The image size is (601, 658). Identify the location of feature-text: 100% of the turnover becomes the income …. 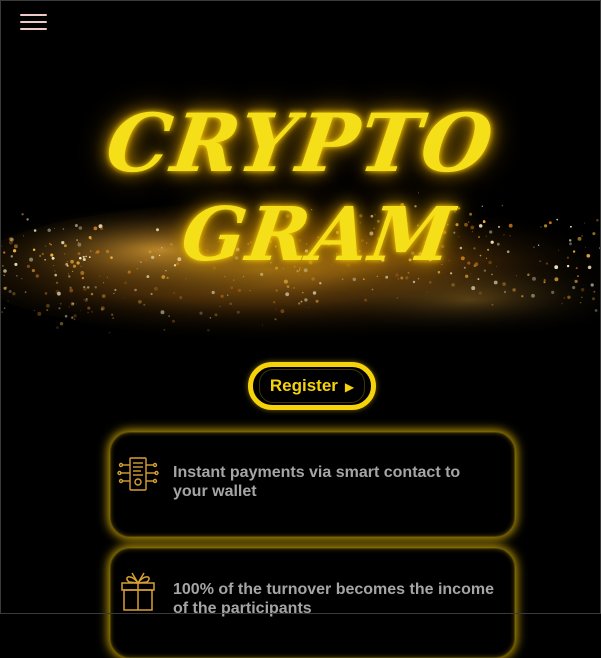
(333, 599).